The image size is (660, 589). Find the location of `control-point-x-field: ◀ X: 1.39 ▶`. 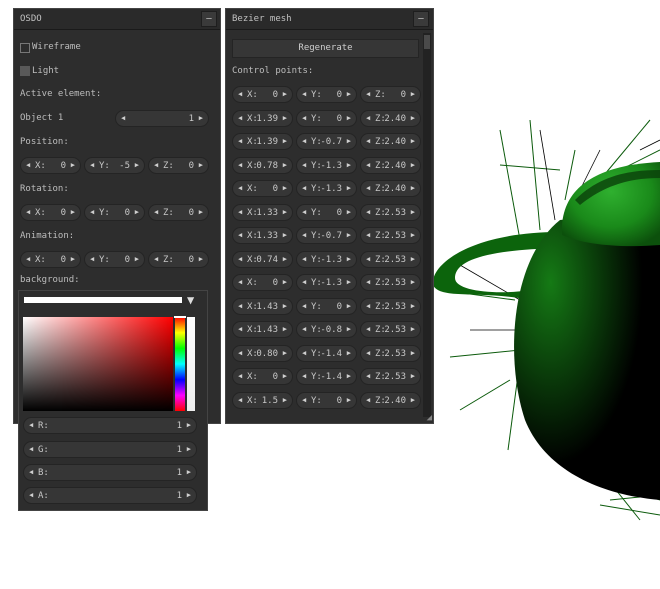

control-point-x-field: ◀ X: 1.39 ▶ is located at coordinates (262, 141).